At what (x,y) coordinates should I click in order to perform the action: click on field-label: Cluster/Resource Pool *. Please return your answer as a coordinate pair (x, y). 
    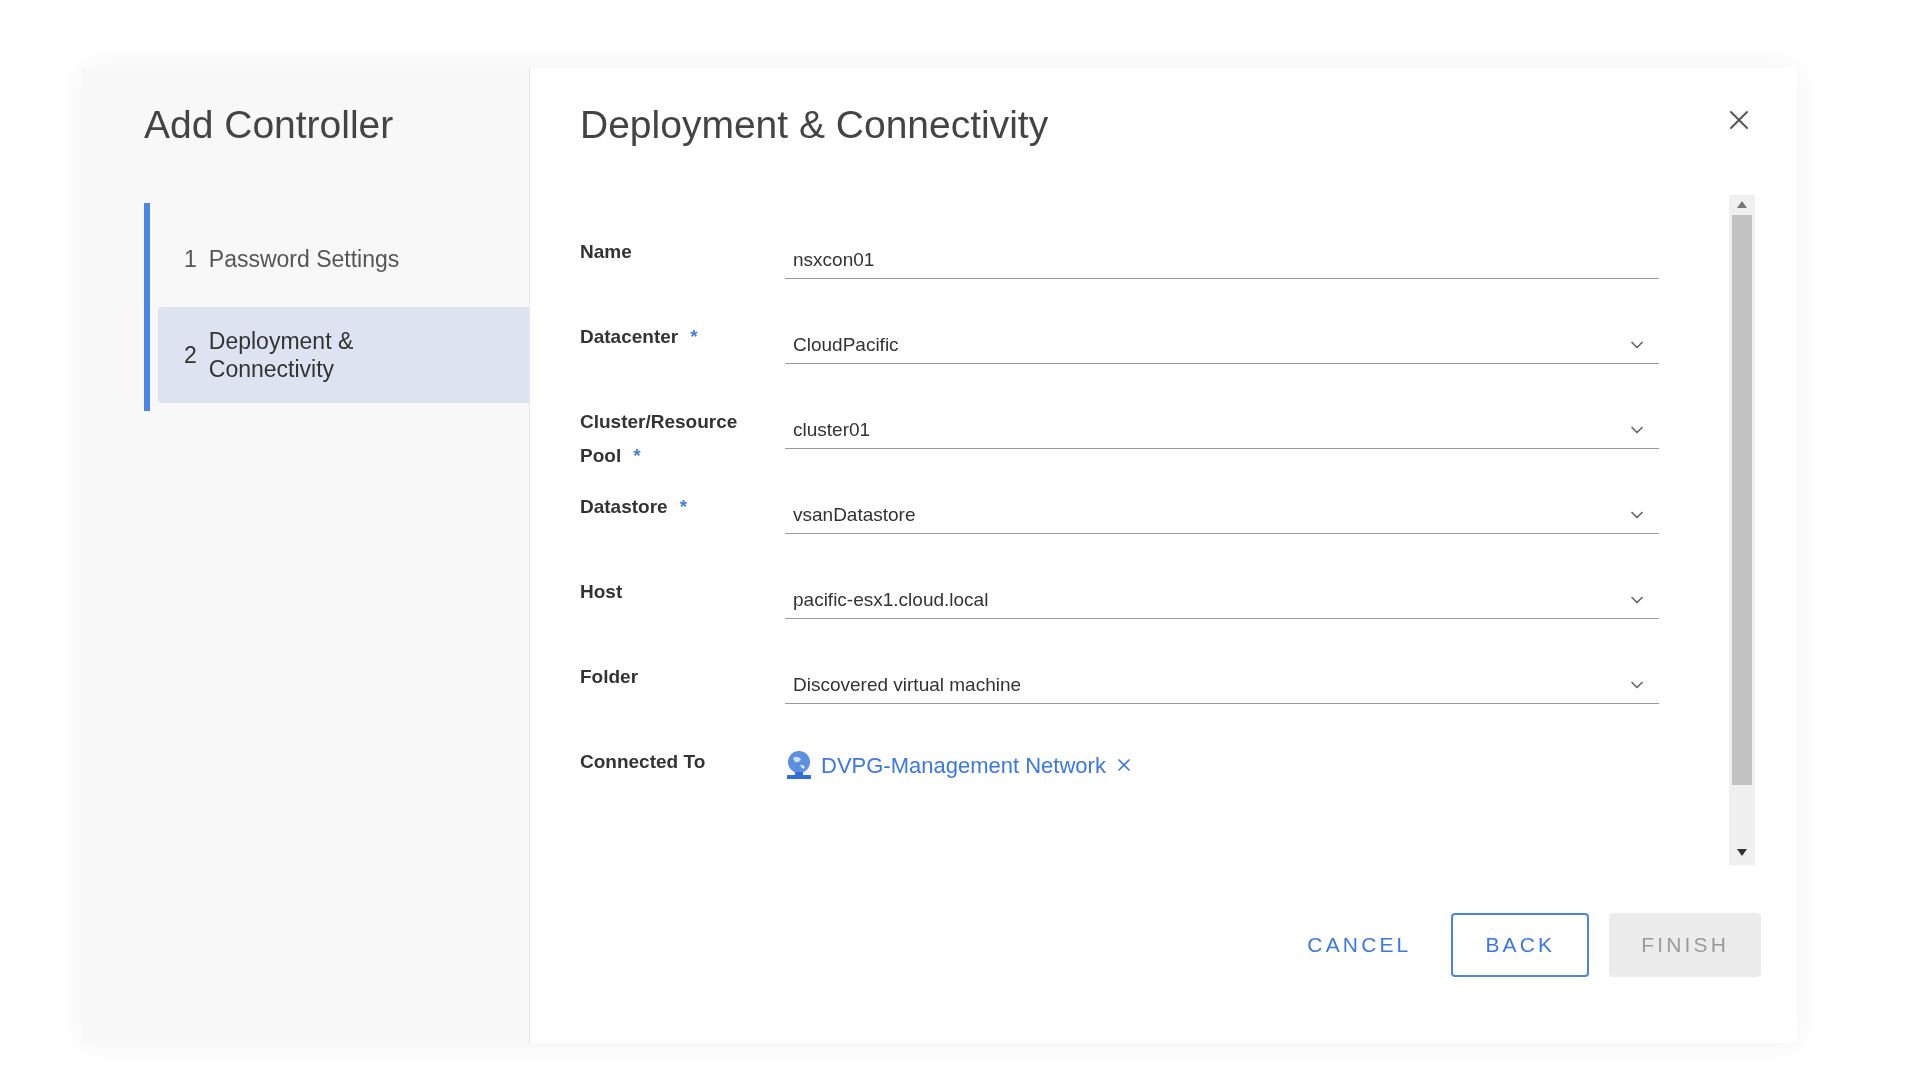
    Looking at the image, I should click on (659, 438).